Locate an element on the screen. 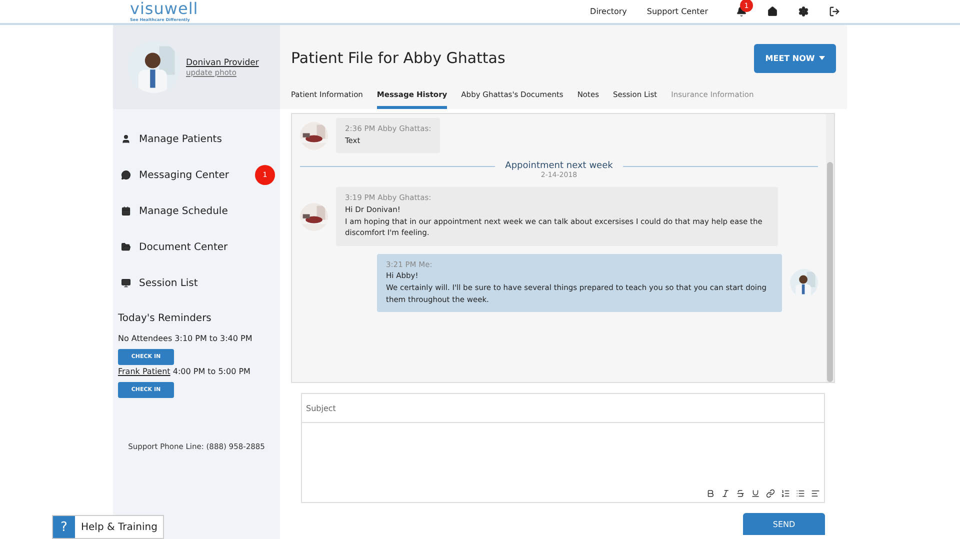 The height and width of the screenshot is (539, 960). help-training-button: ? Help & Training is located at coordinates (108, 527).